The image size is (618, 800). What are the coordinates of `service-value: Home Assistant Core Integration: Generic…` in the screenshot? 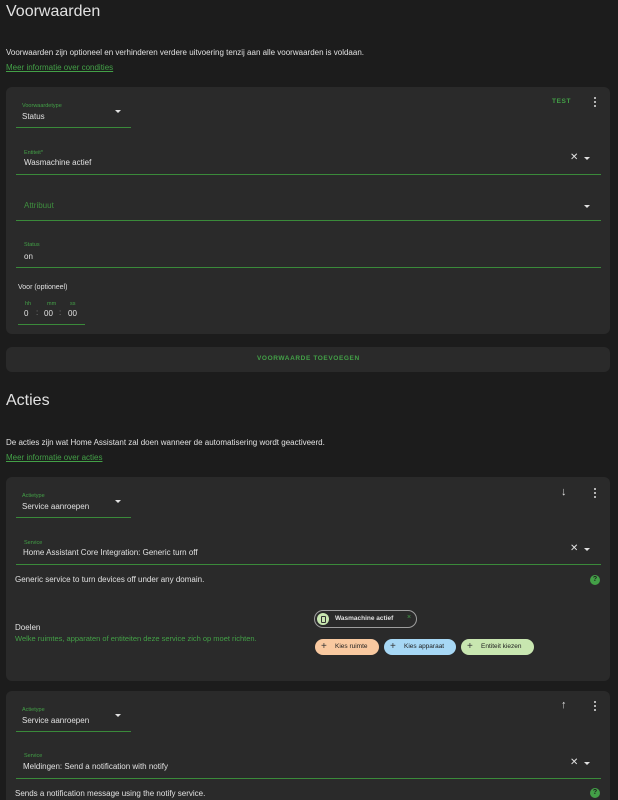 It's located at (110, 552).